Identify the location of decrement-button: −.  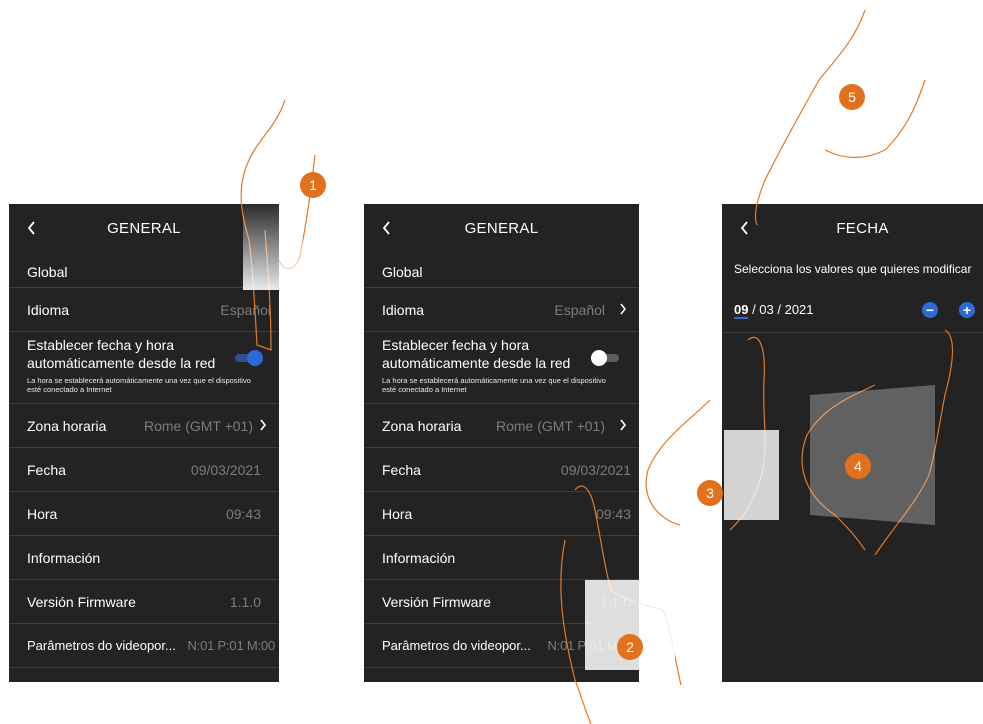
(930, 310).